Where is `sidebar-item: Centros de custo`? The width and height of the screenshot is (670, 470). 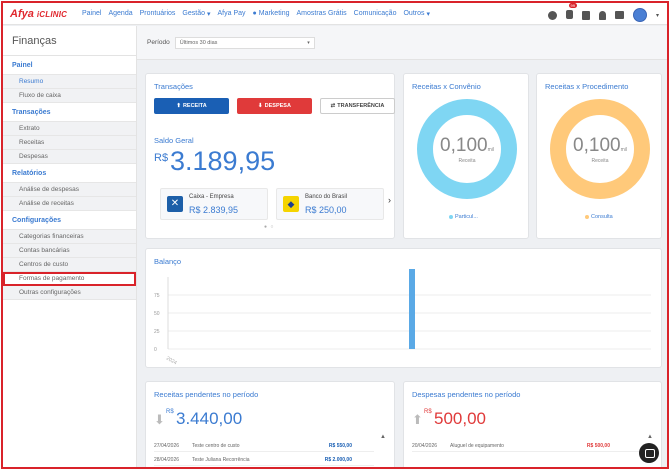
sidebar-item: Centros de custo is located at coordinates (69, 265).